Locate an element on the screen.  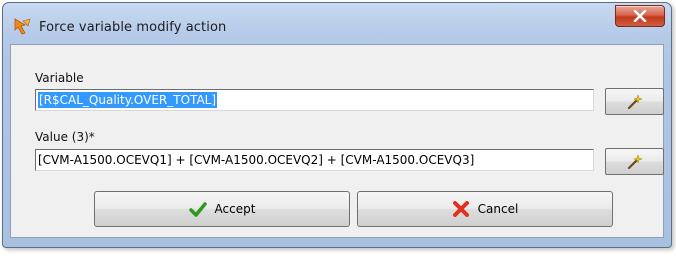
window-title: Force variable modify action is located at coordinates (133, 27).